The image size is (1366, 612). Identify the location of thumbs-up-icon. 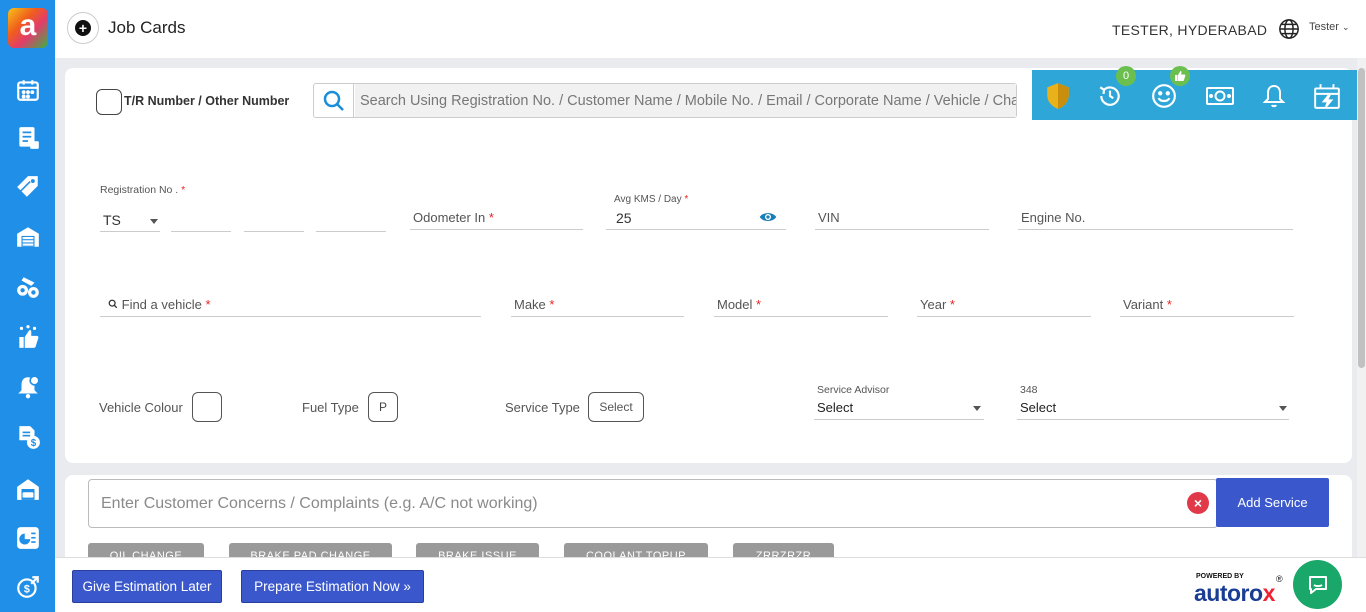
(1180, 76).